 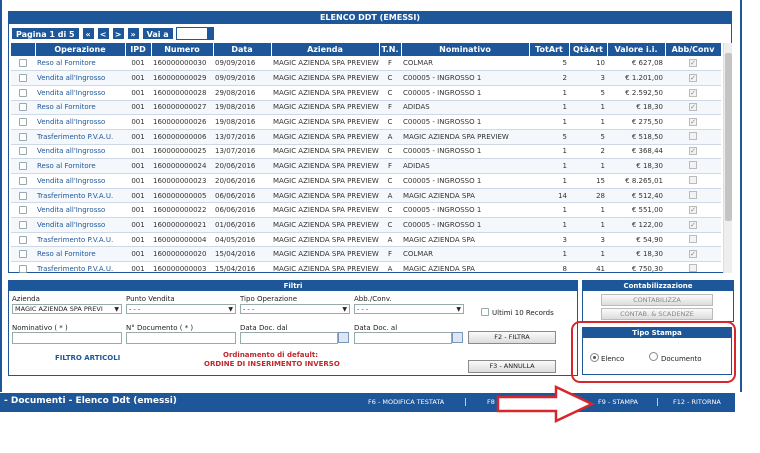 What do you see at coordinates (657, 300) in the screenshot?
I see `contabilizza-button: CONTABILIZZA` at bounding box center [657, 300].